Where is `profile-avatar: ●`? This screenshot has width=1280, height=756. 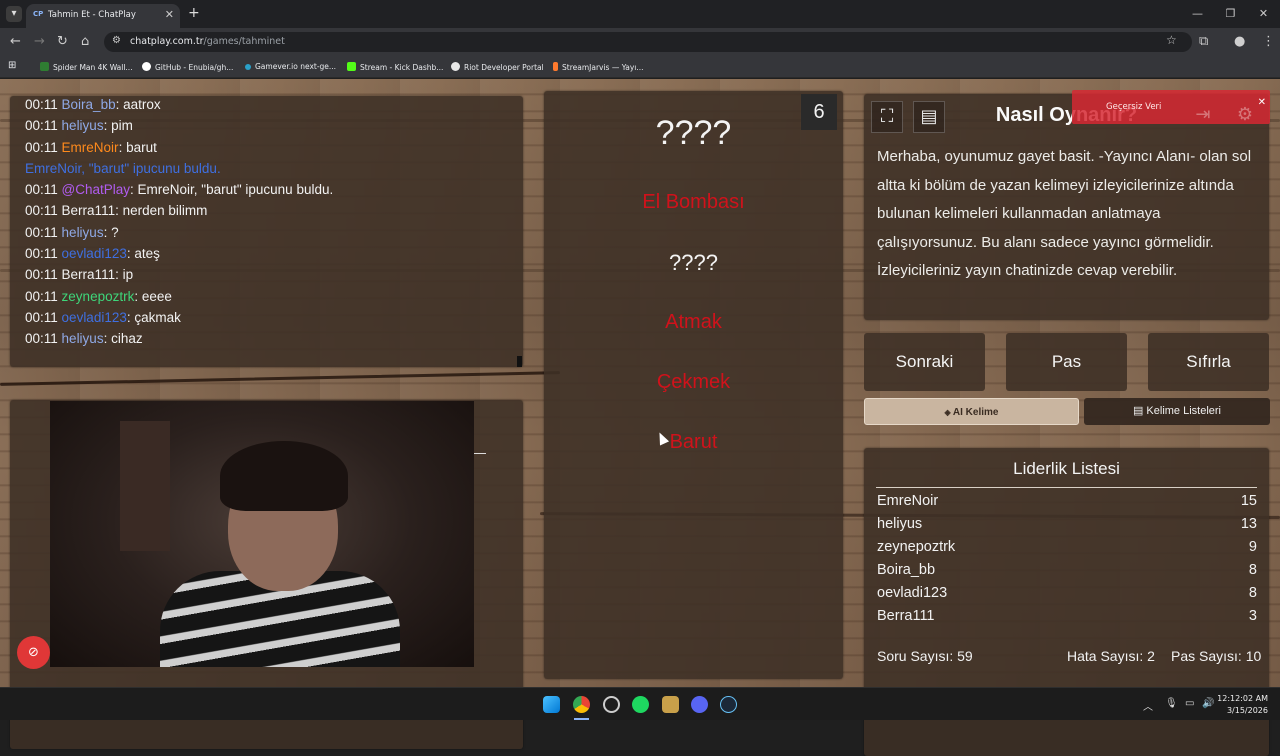
profile-avatar: ● is located at coordinates (1239, 41).